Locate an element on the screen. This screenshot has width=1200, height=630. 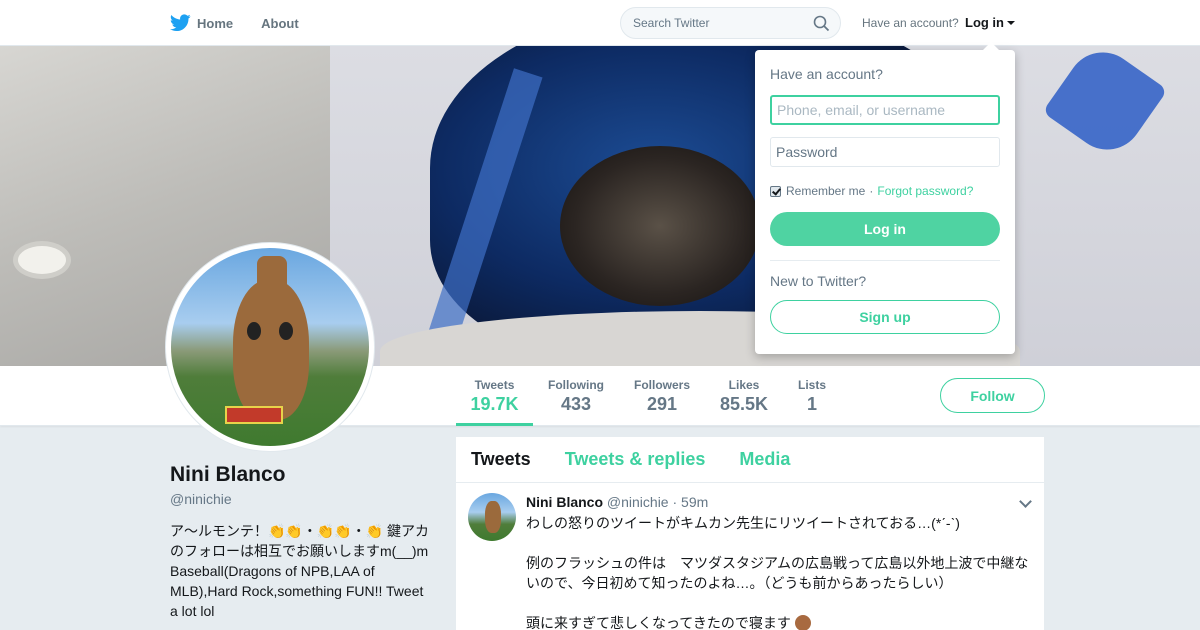
new-to-twitter-text: New to Twitter? is located at coordinates (818, 281).